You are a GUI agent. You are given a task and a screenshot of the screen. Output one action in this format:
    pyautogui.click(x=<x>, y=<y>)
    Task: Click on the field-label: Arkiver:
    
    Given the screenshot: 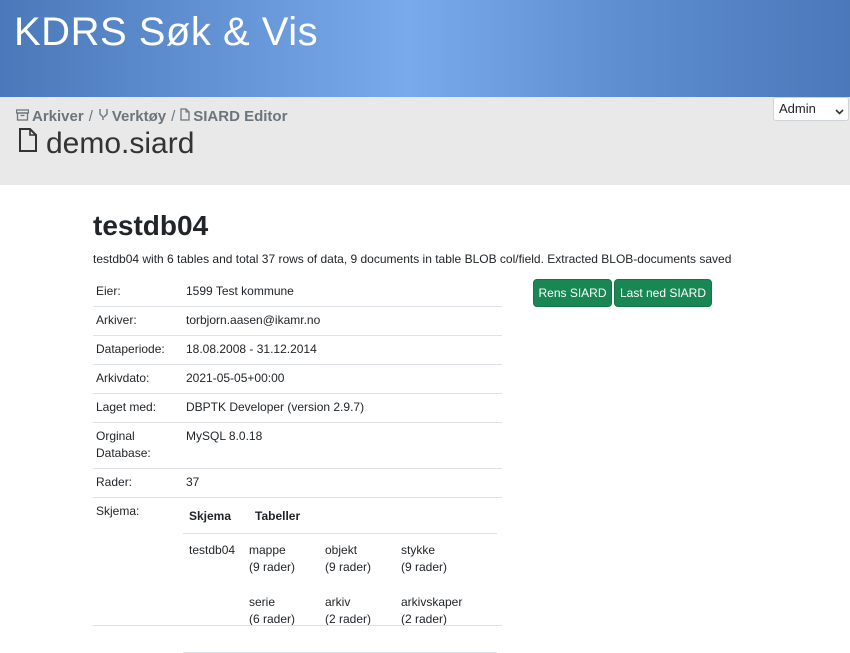 What is the action you would take?
    pyautogui.click(x=138, y=321)
    